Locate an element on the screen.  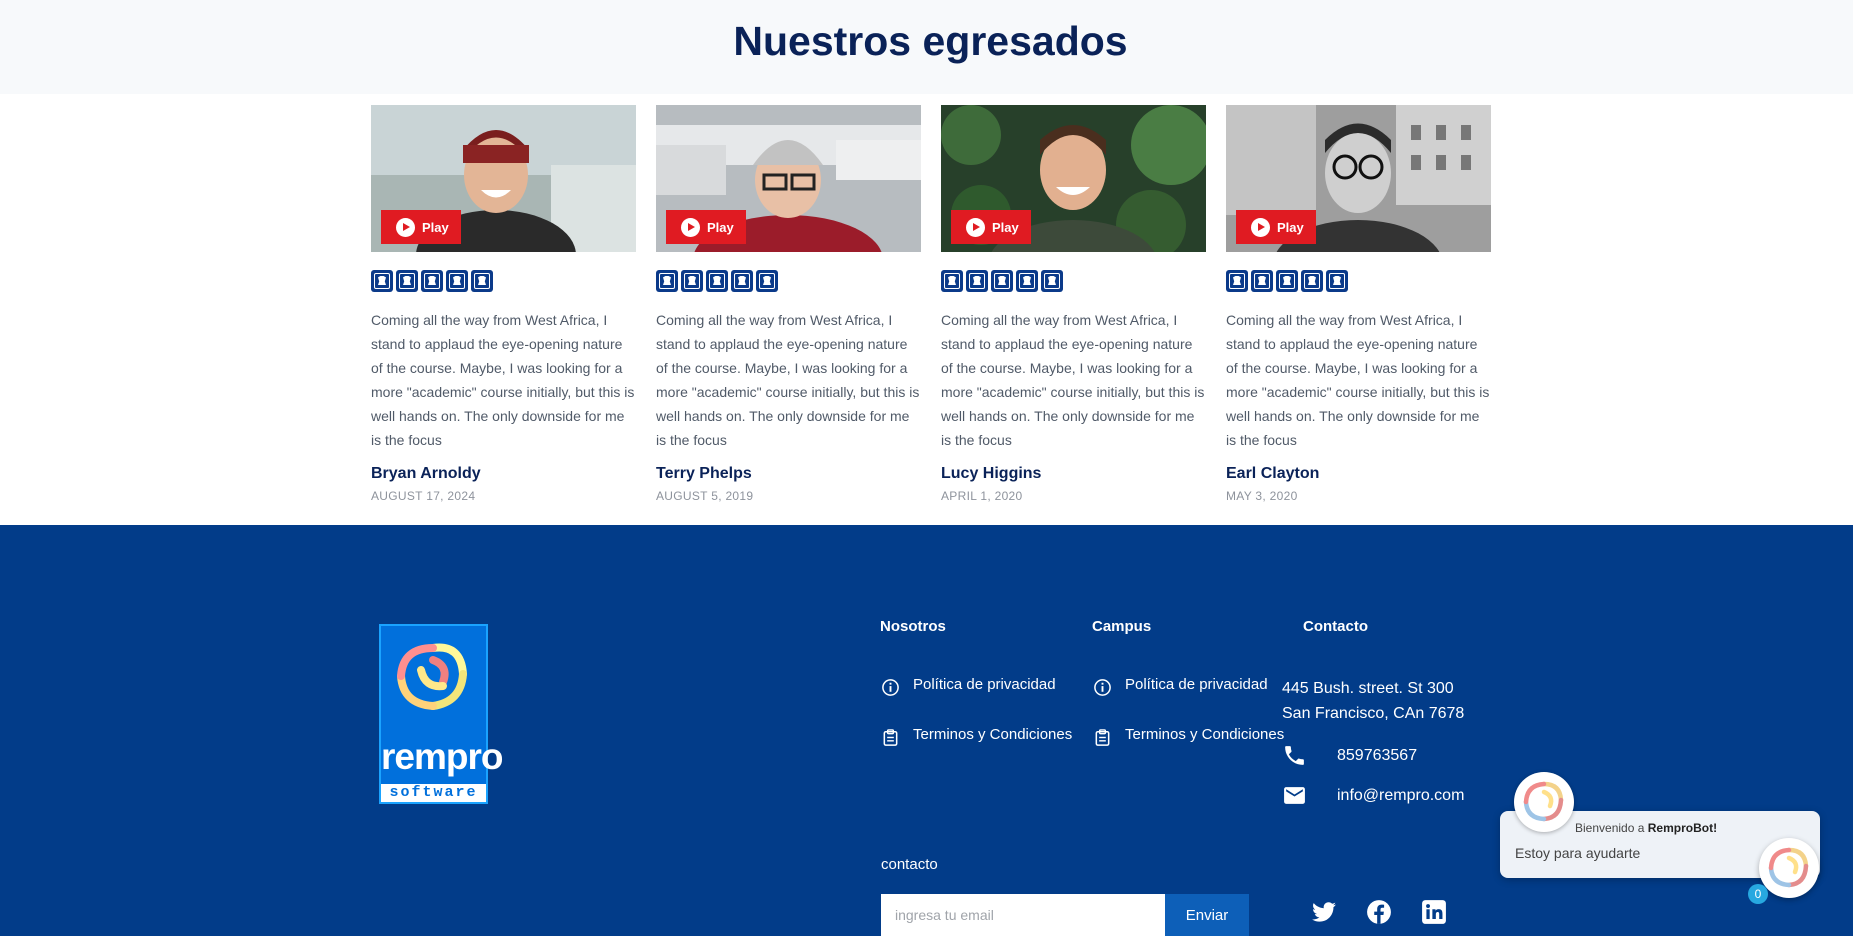
footer-heading-campus: Campus is located at coordinates (1122, 626).